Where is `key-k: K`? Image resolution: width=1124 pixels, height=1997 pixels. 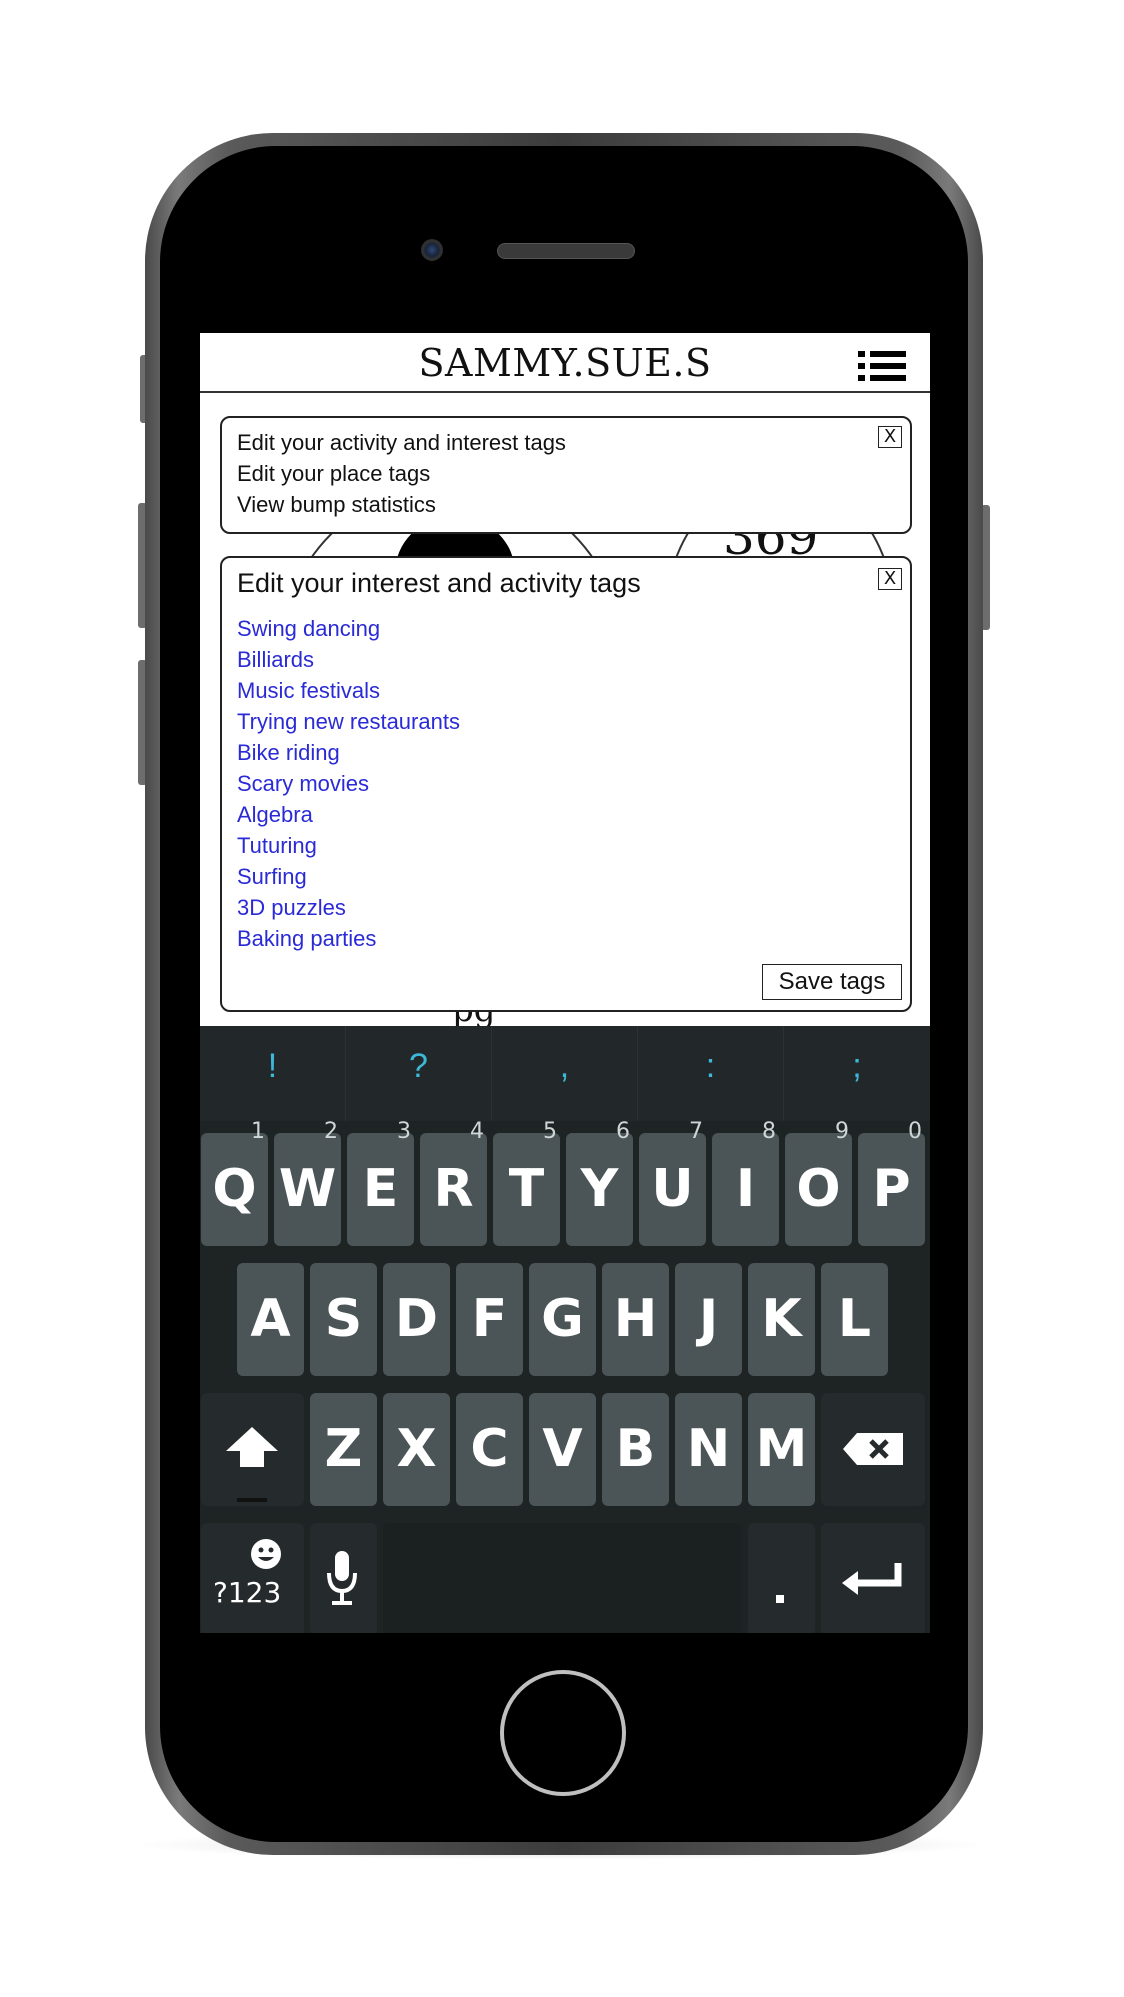
key-k: K is located at coordinates (781, 1319).